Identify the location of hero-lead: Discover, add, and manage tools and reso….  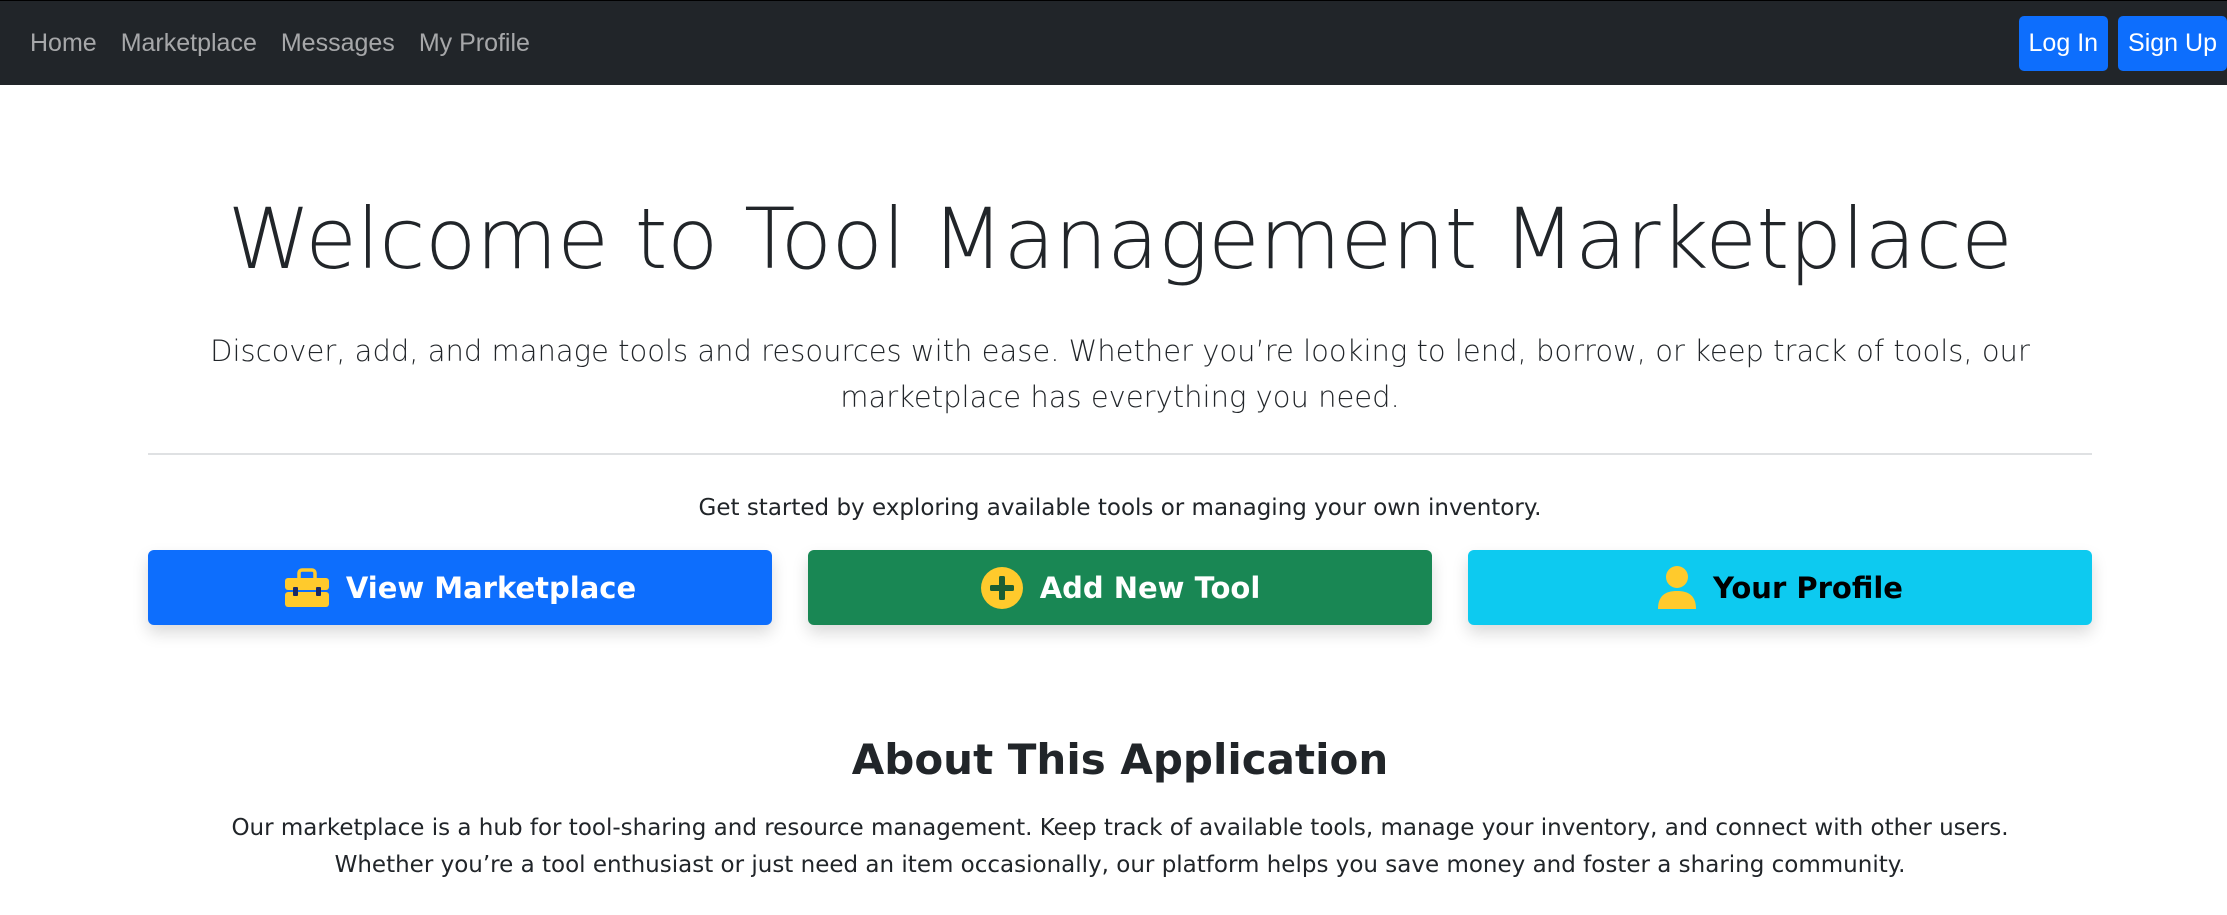
(1120, 374).